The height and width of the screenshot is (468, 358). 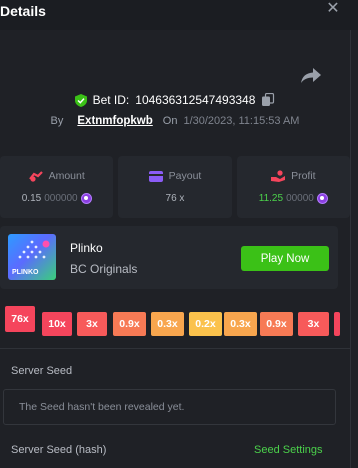 What do you see at coordinates (59, 450) in the screenshot?
I see `server-seed-hash-label: Server Seed (hash)` at bounding box center [59, 450].